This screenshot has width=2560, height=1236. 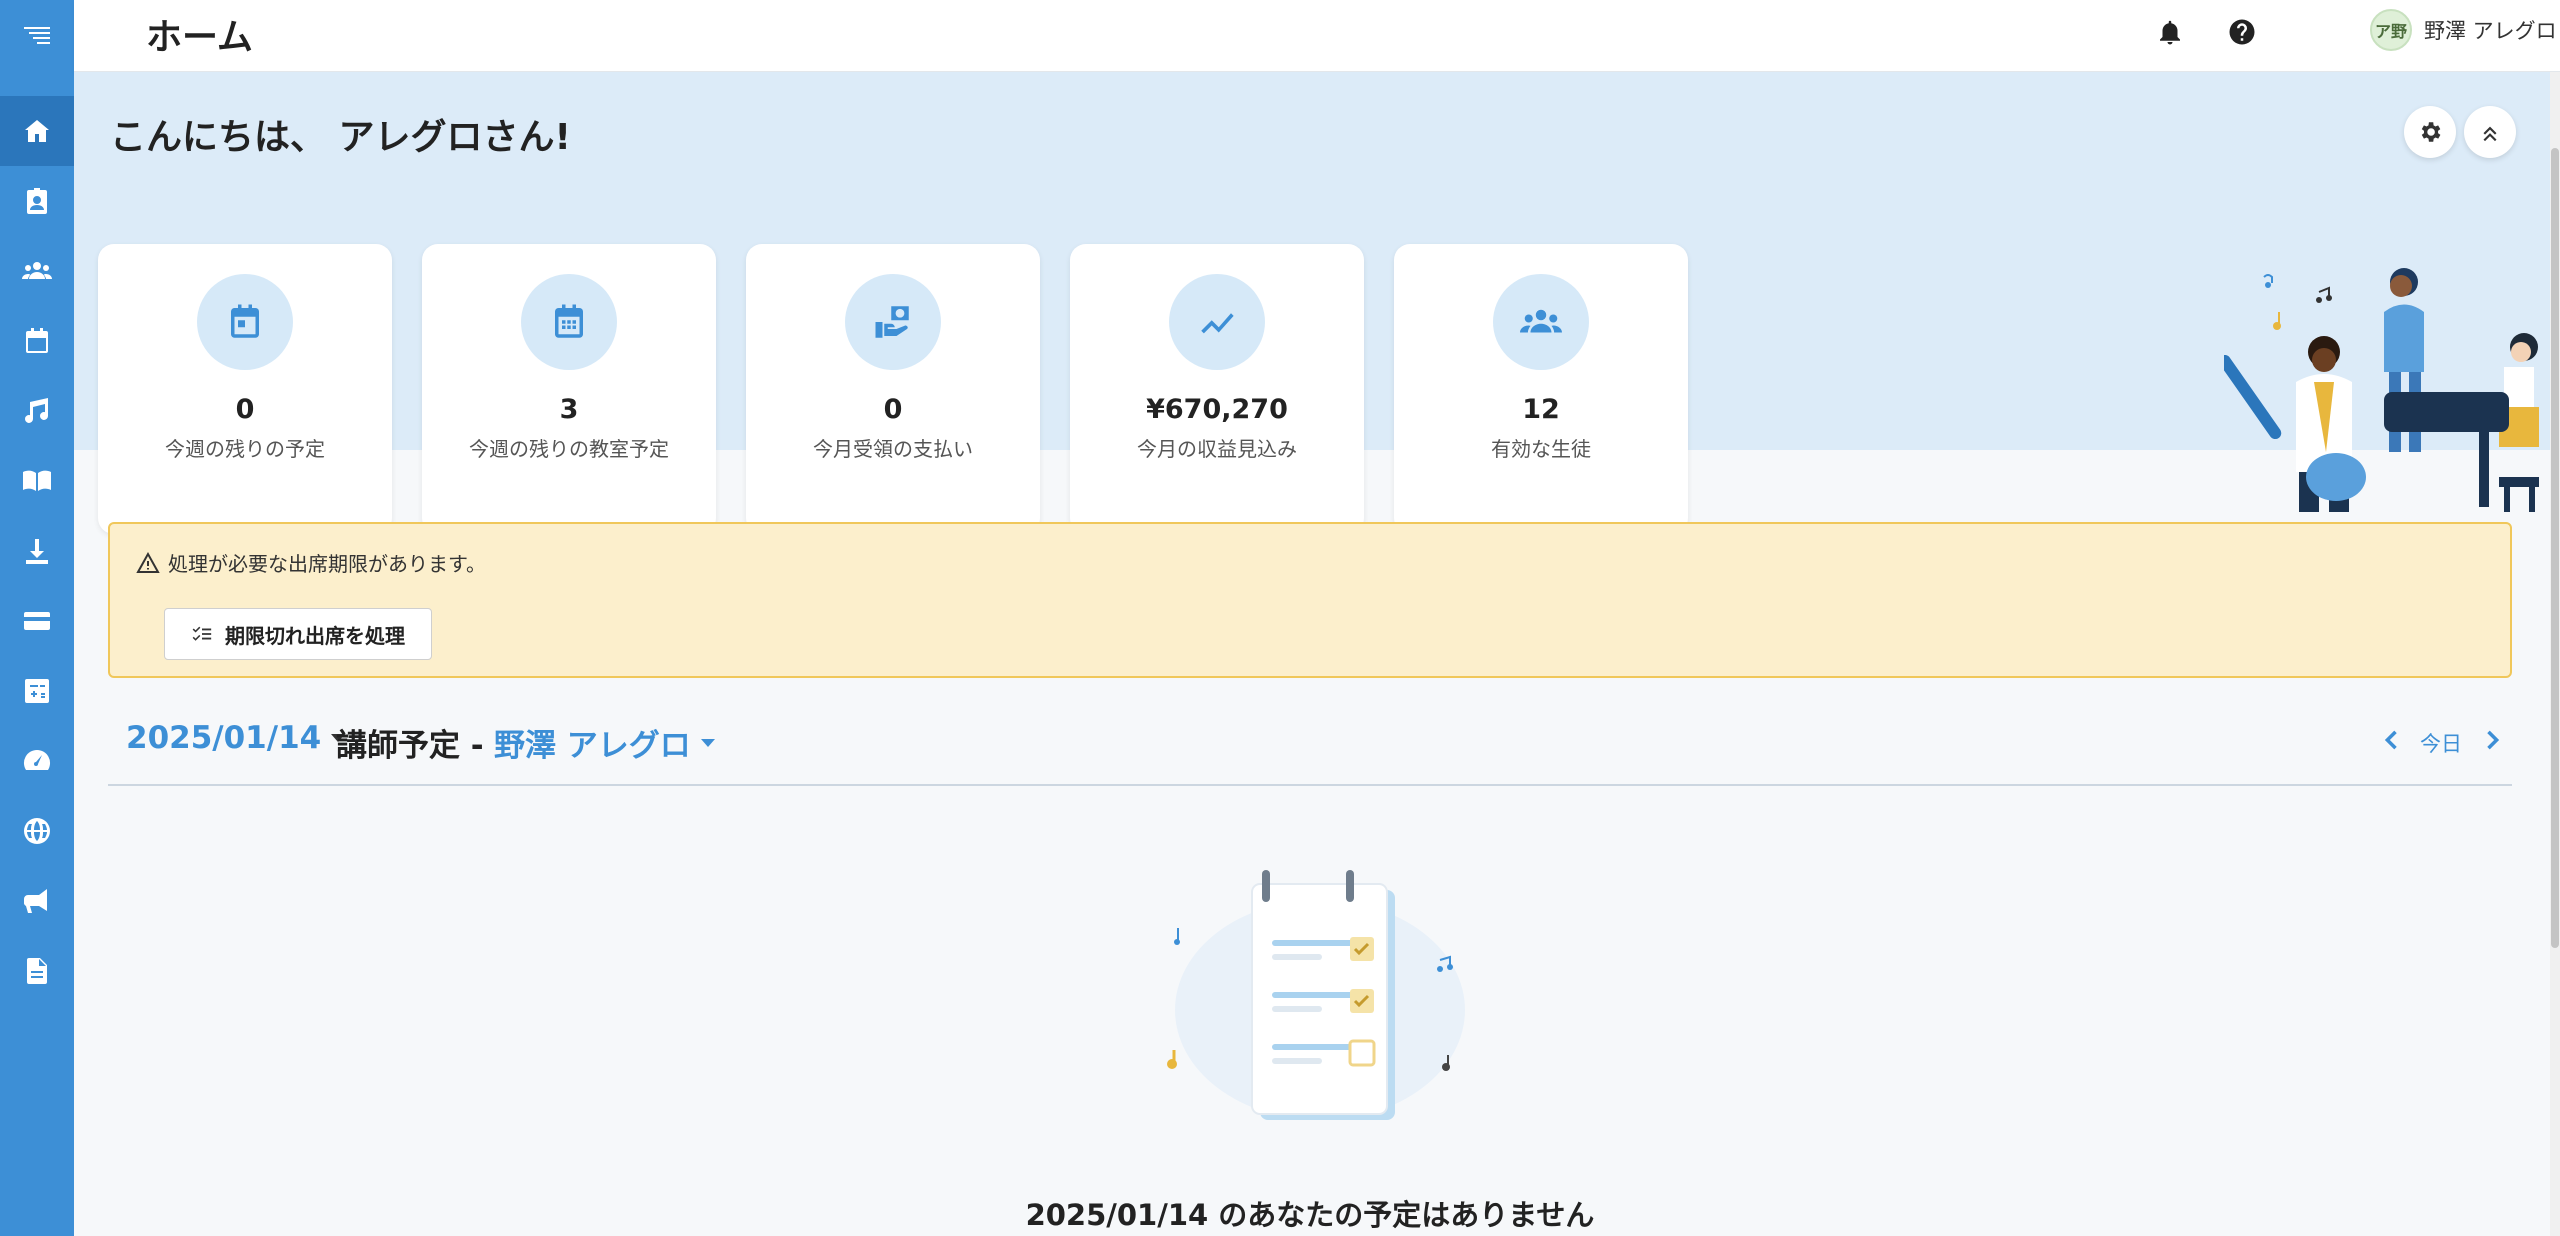 I want to click on download-icon, so click(x=37, y=551).